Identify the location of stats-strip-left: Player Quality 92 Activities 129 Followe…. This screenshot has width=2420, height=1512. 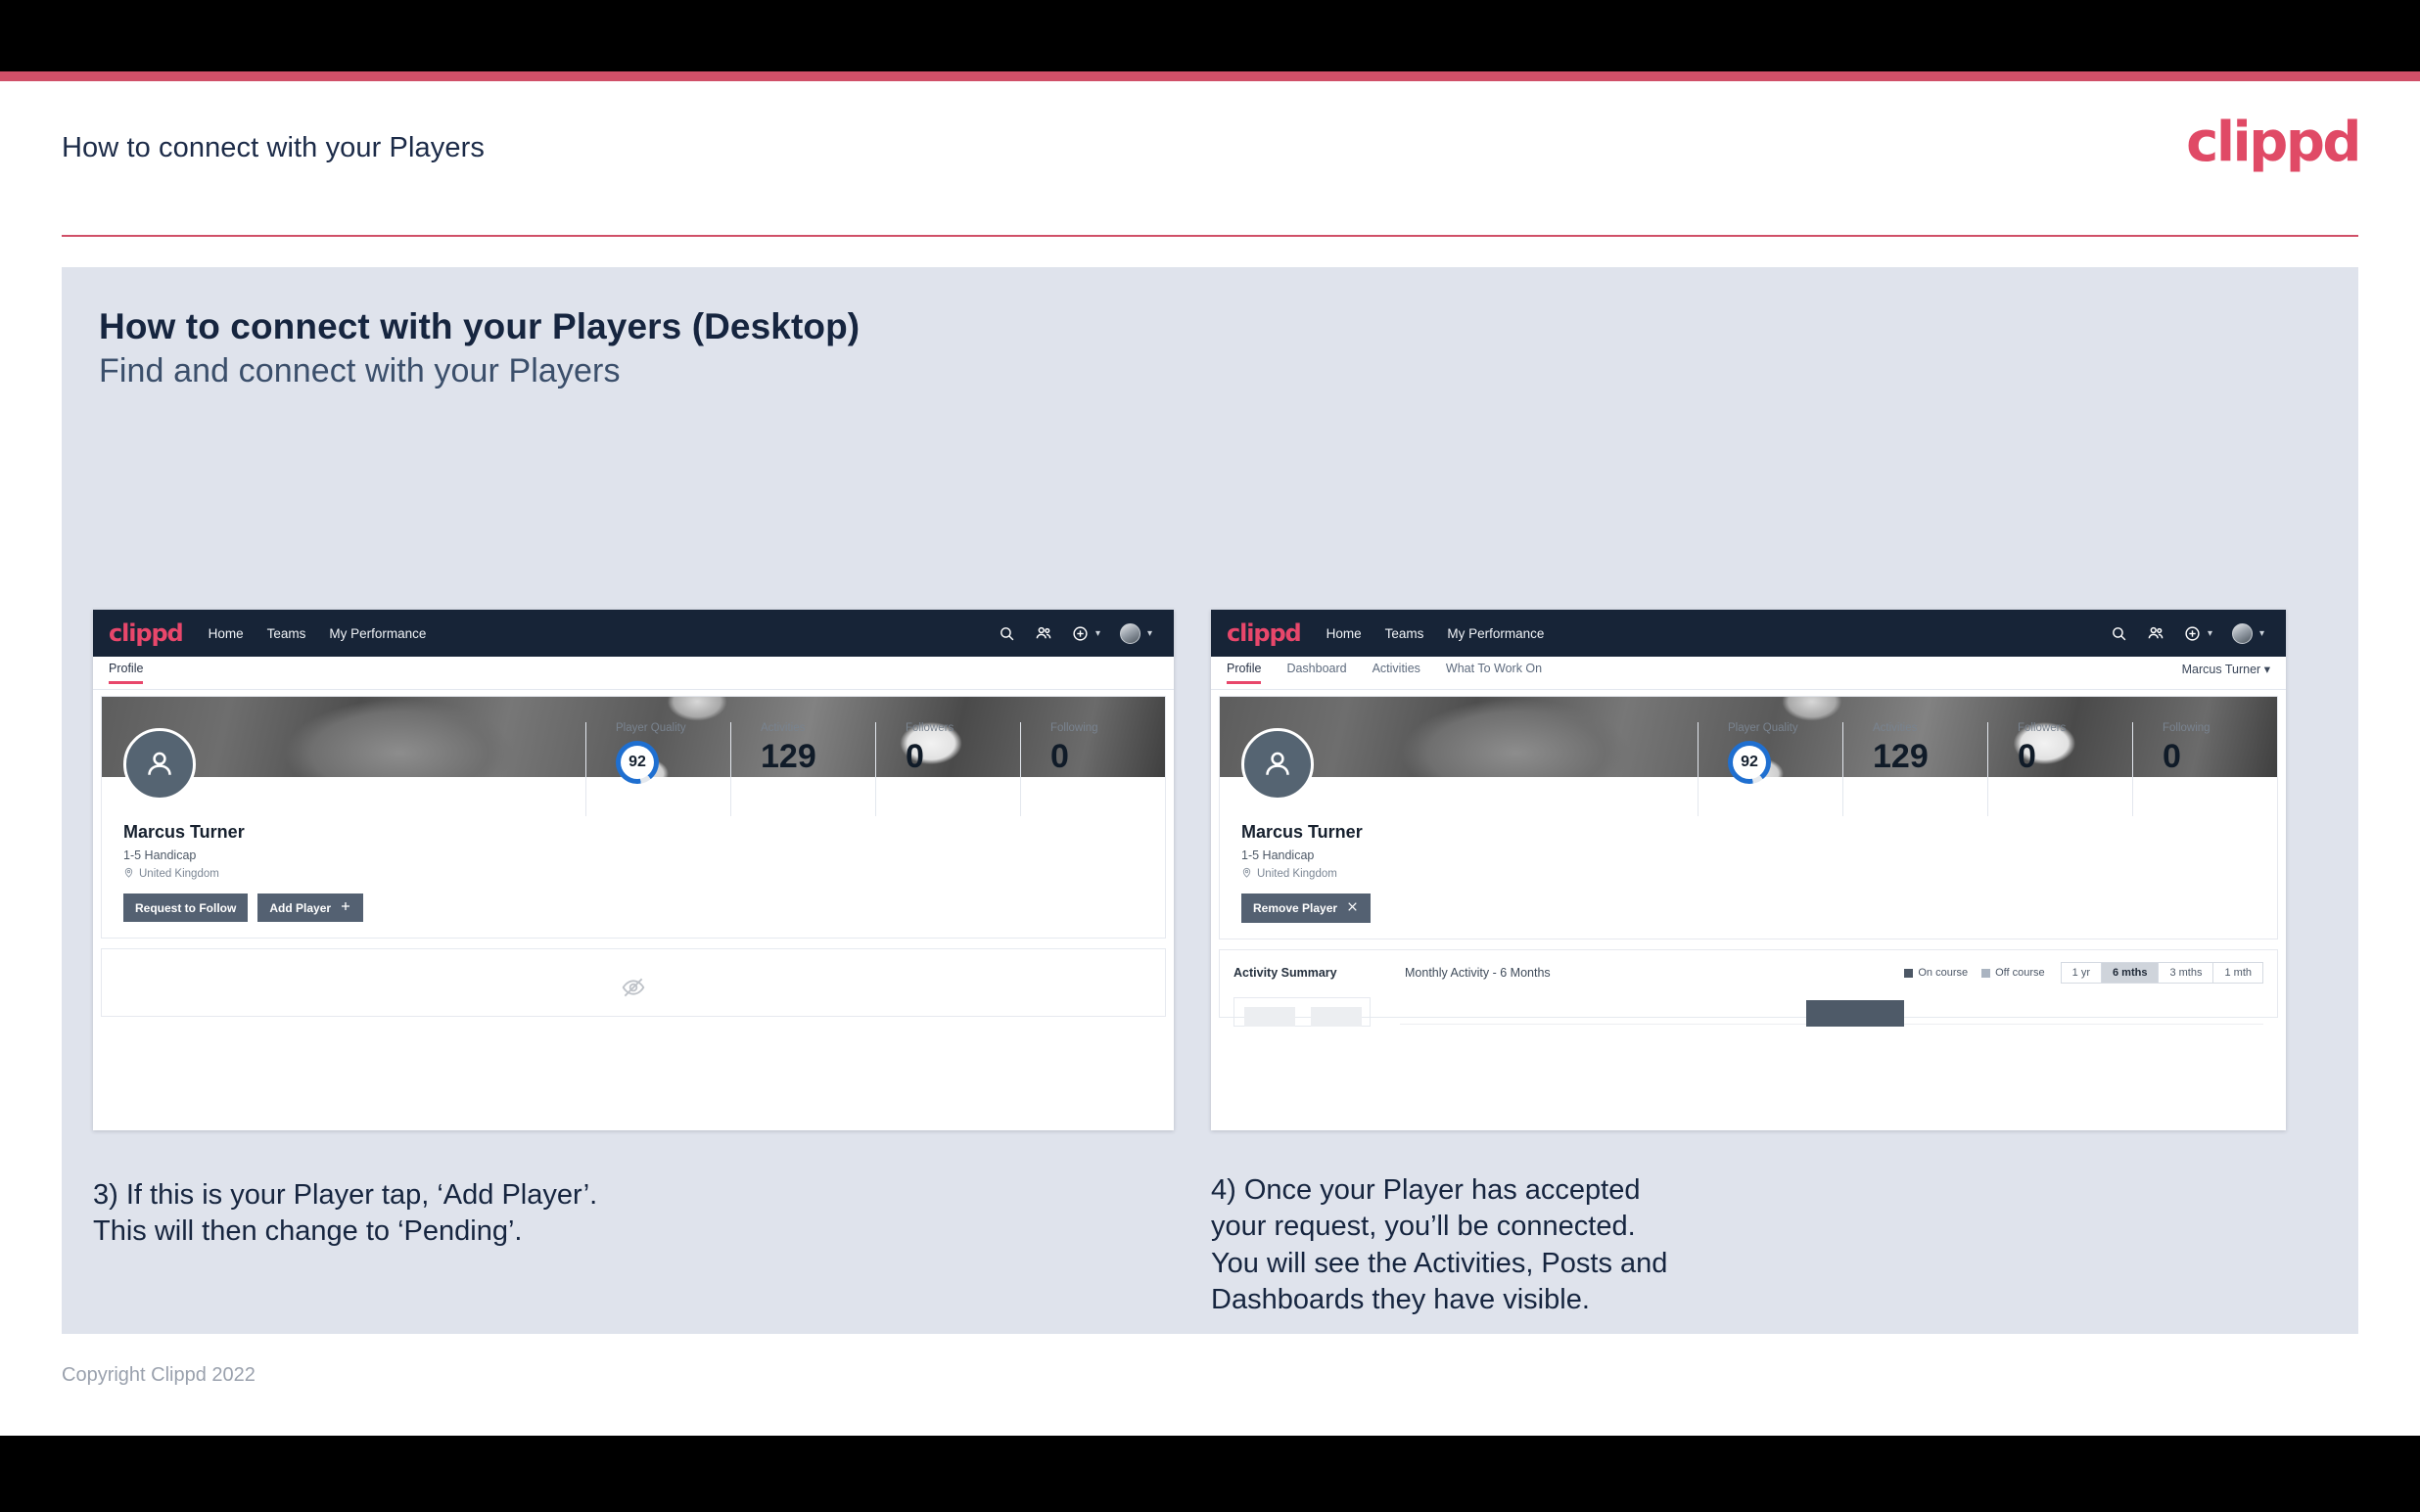
(875, 769).